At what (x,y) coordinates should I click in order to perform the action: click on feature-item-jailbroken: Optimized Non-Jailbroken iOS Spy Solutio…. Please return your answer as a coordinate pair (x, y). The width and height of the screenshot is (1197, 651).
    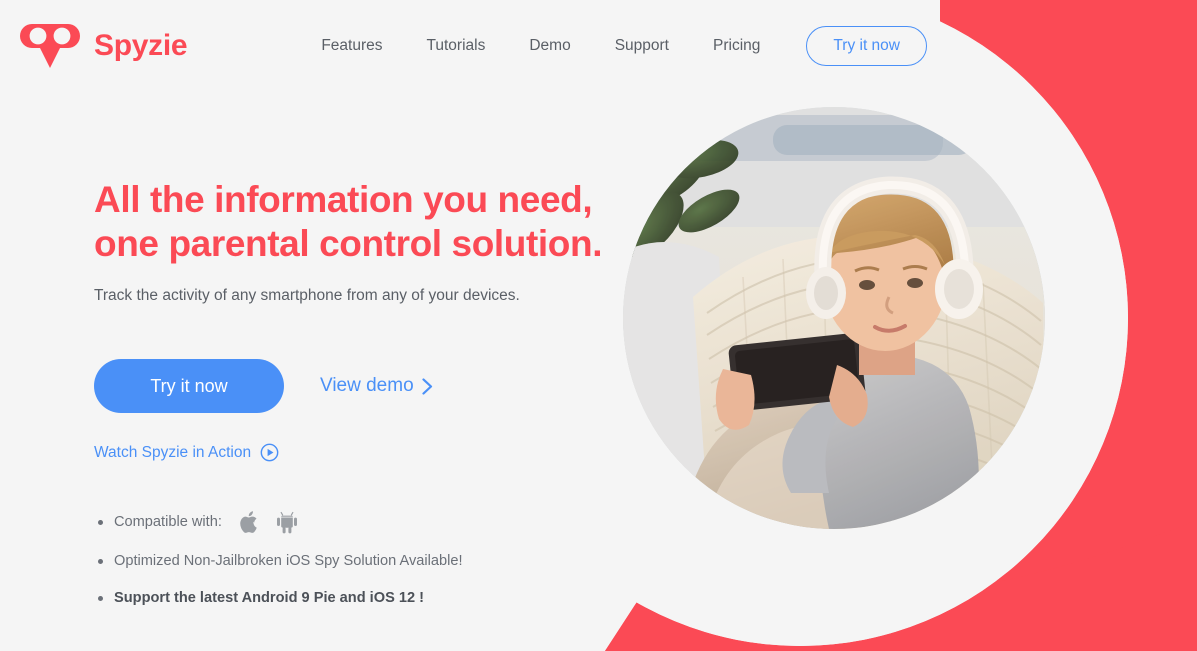
    Looking at the image, I should click on (354, 561).